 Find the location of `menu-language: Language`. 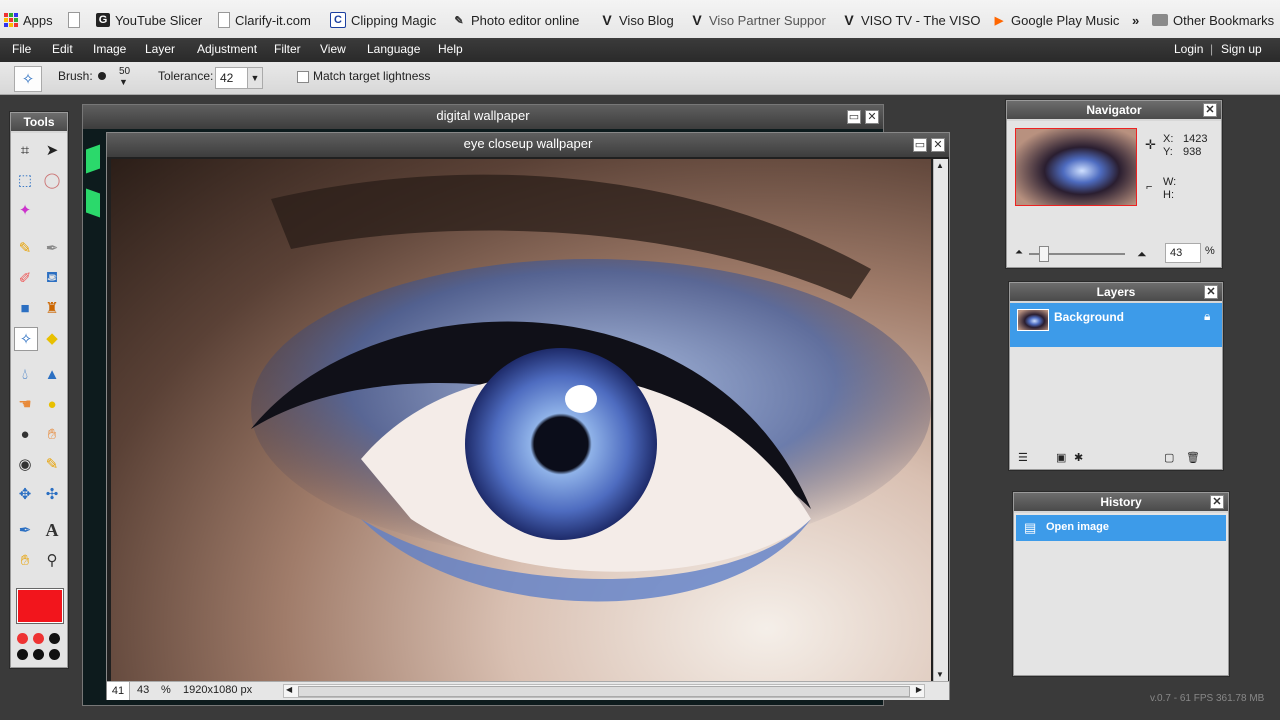

menu-language: Language is located at coordinates (393, 49).